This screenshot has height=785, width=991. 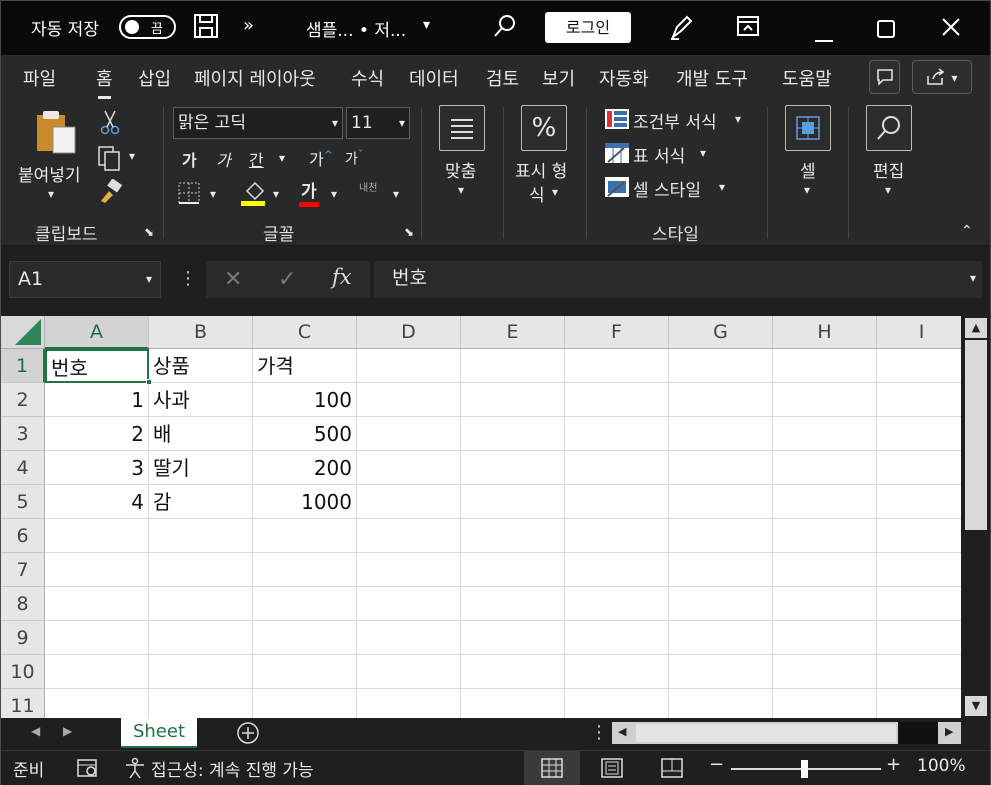 What do you see at coordinates (97, 536) in the screenshot?
I see `cell-a6` at bounding box center [97, 536].